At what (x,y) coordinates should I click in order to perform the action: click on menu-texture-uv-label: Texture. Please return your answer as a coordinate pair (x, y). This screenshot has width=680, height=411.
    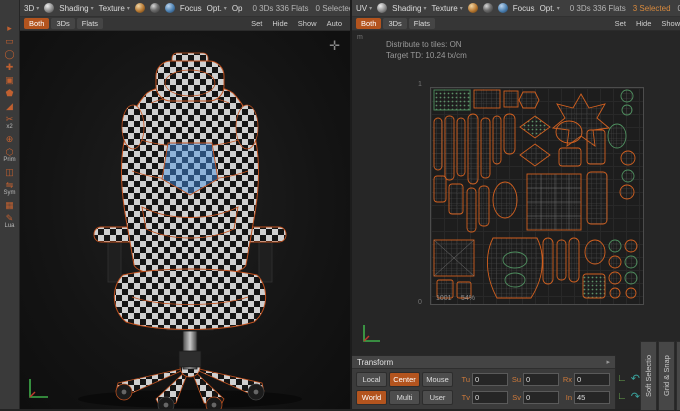
    Looking at the image, I should click on (444, 8).